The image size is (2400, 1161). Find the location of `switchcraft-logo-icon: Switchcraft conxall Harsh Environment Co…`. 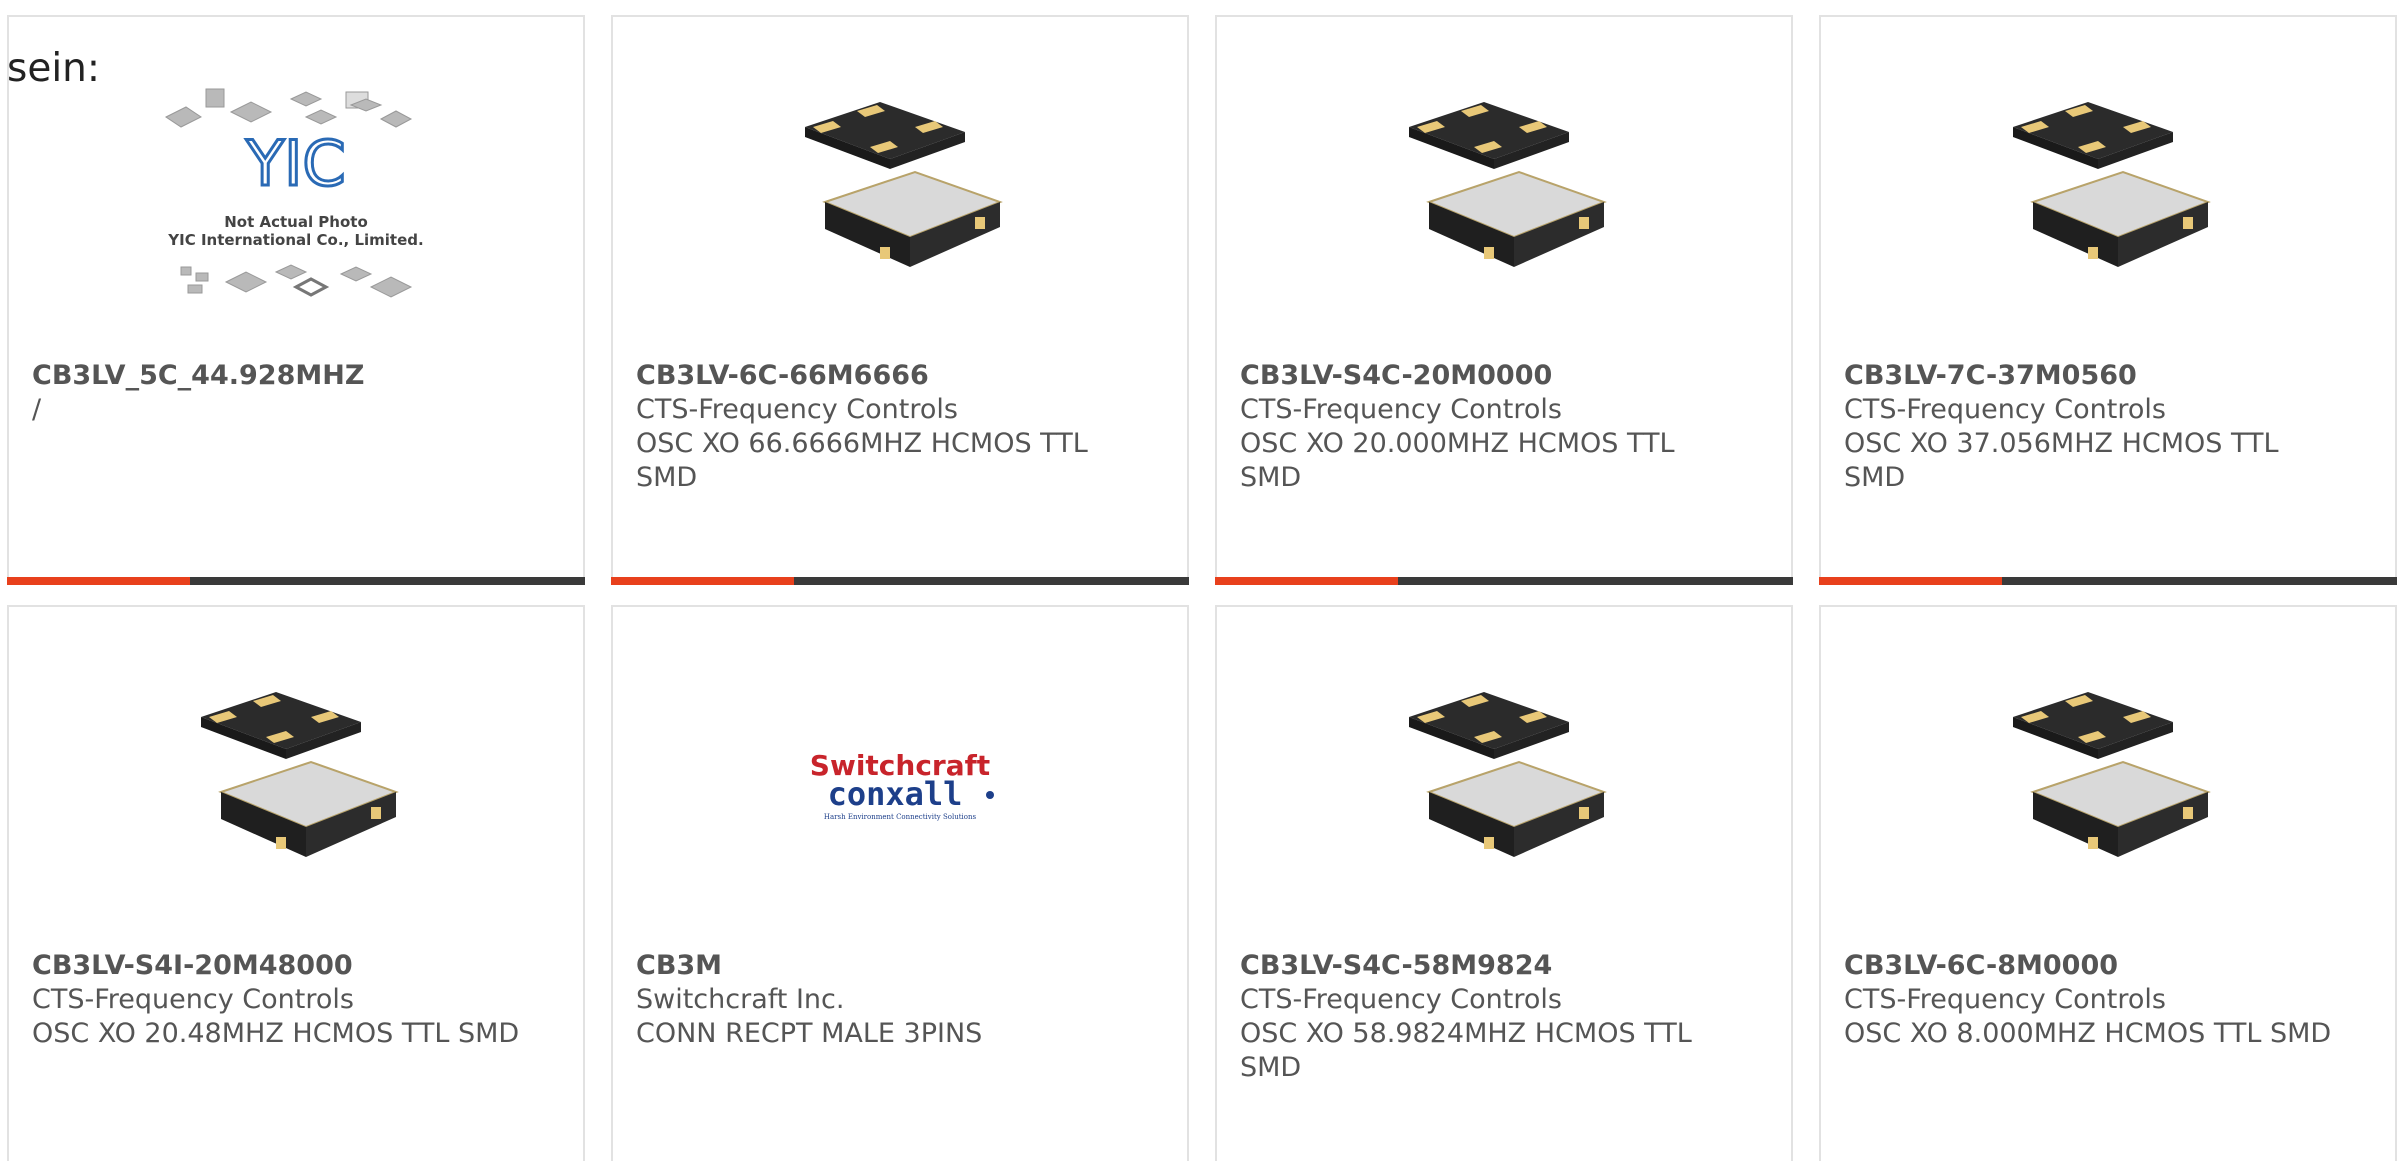

switchcraft-logo-icon: Switchcraft conxall Harsh Environment Co… is located at coordinates (902, 785).